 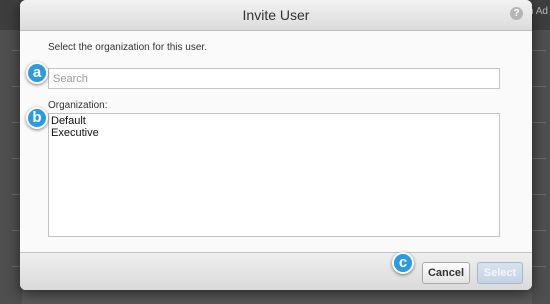 I want to click on background-left-column, so click(x=11, y=167).